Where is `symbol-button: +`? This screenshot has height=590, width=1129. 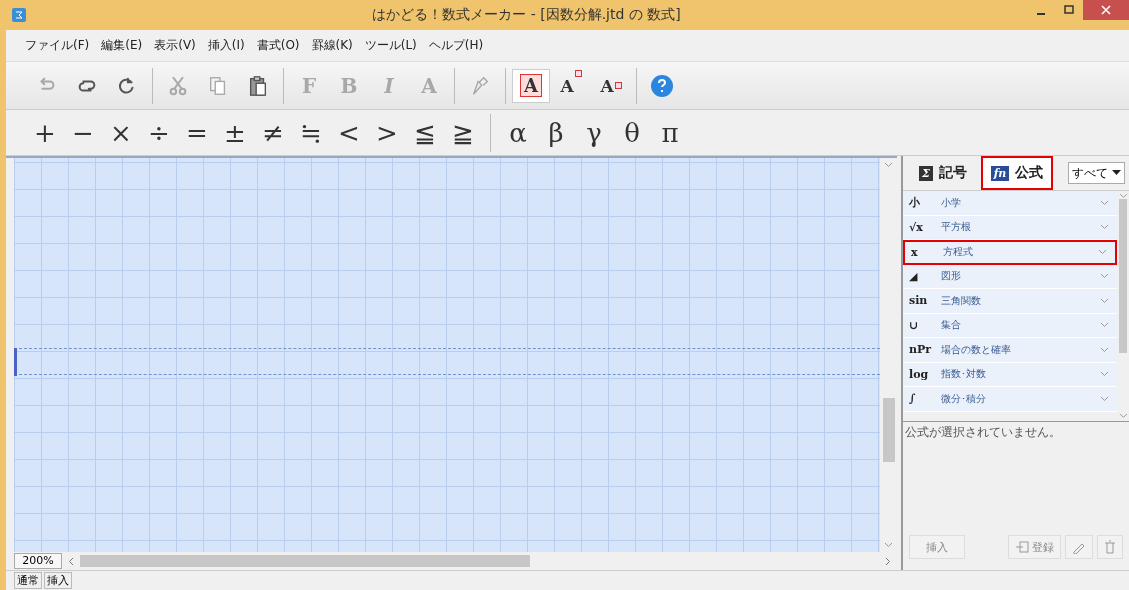 symbol-button: + is located at coordinates (45, 132).